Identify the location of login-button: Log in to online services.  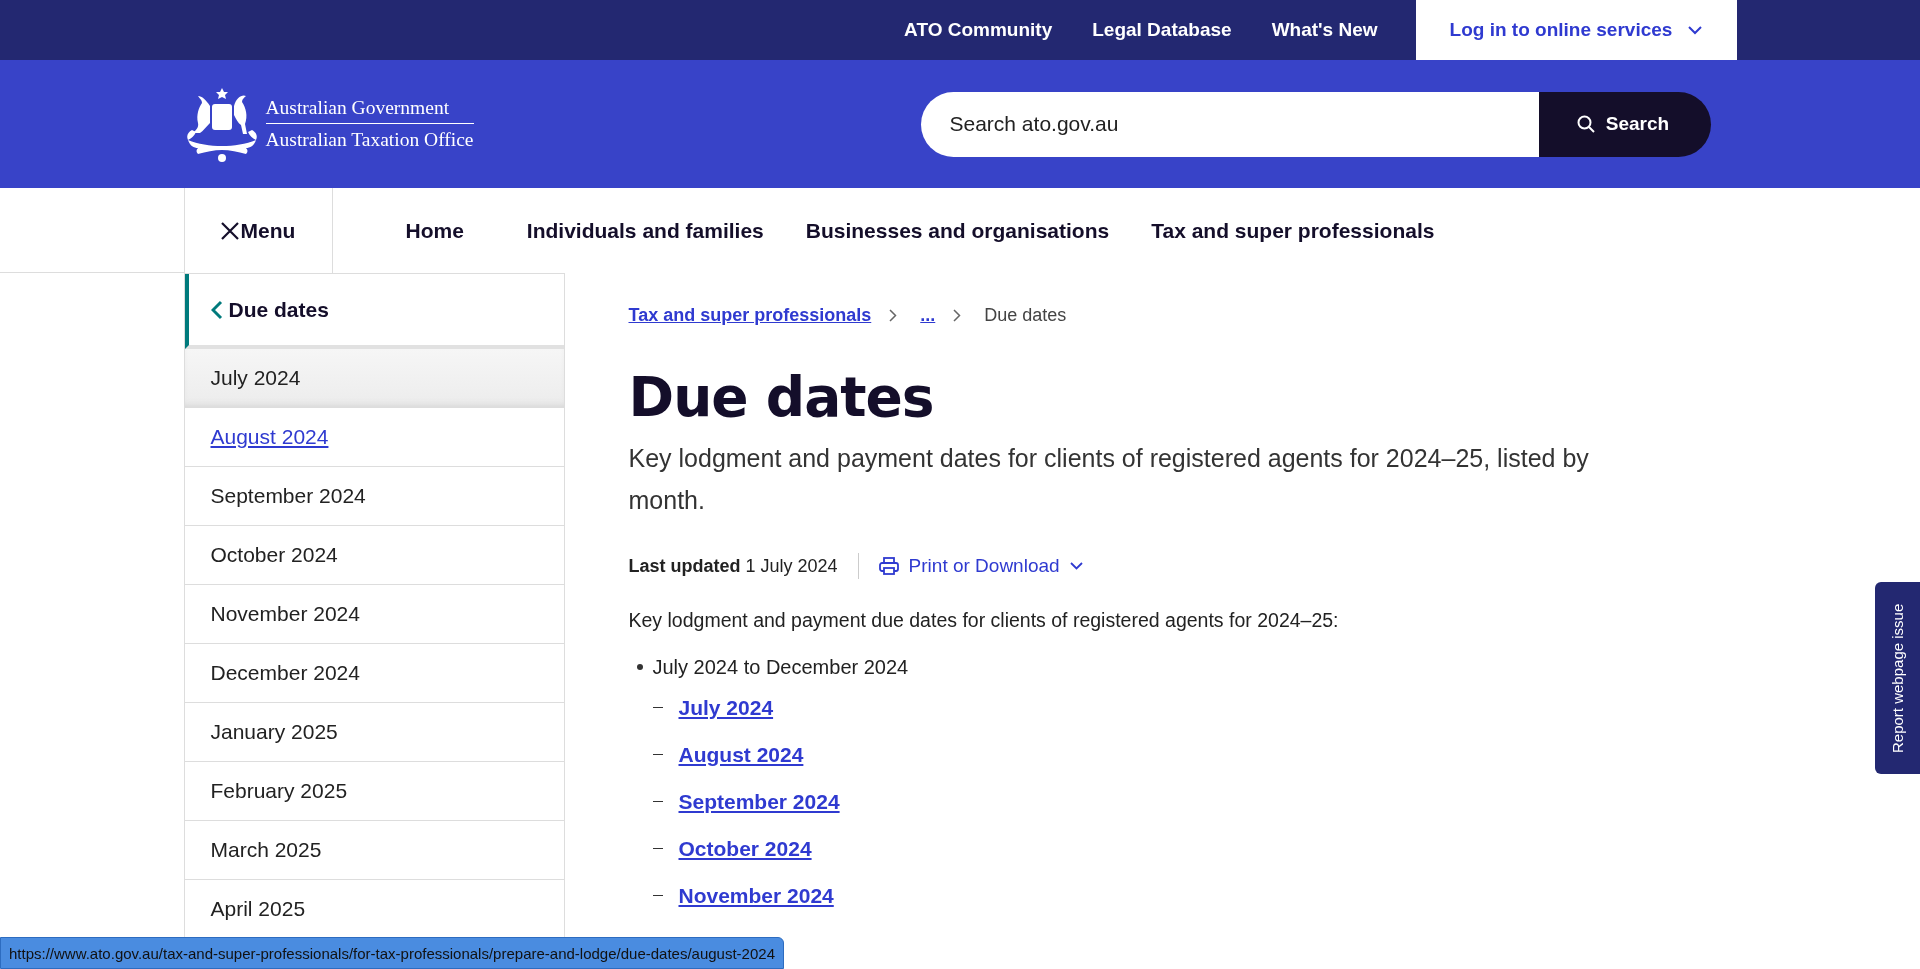
(1576, 30).